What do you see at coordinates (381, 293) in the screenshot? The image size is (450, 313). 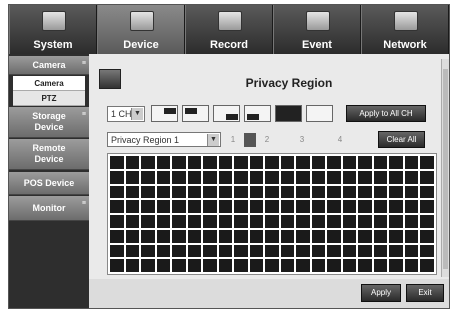 I see `apply-button: Apply` at bounding box center [381, 293].